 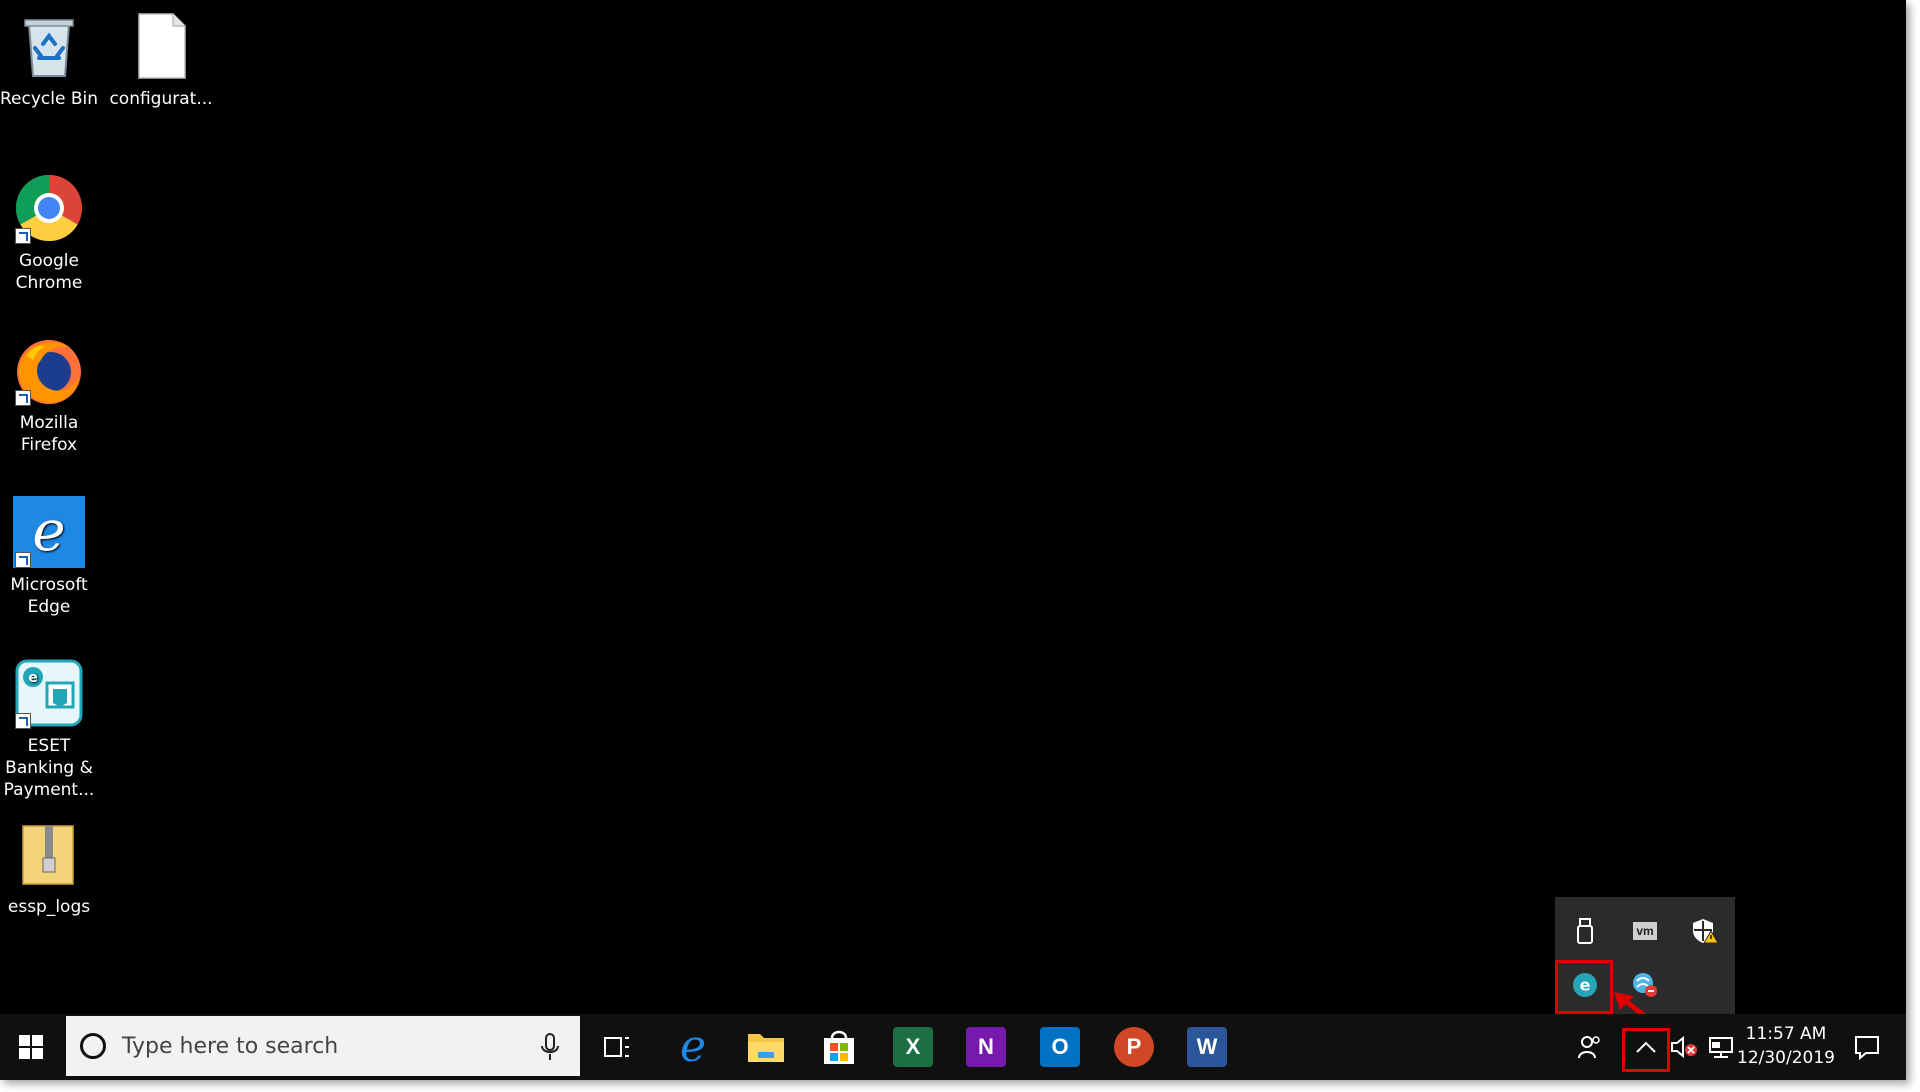 What do you see at coordinates (49, 99) in the screenshot?
I see `desktop-icon-label: Recycle Bin` at bounding box center [49, 99].